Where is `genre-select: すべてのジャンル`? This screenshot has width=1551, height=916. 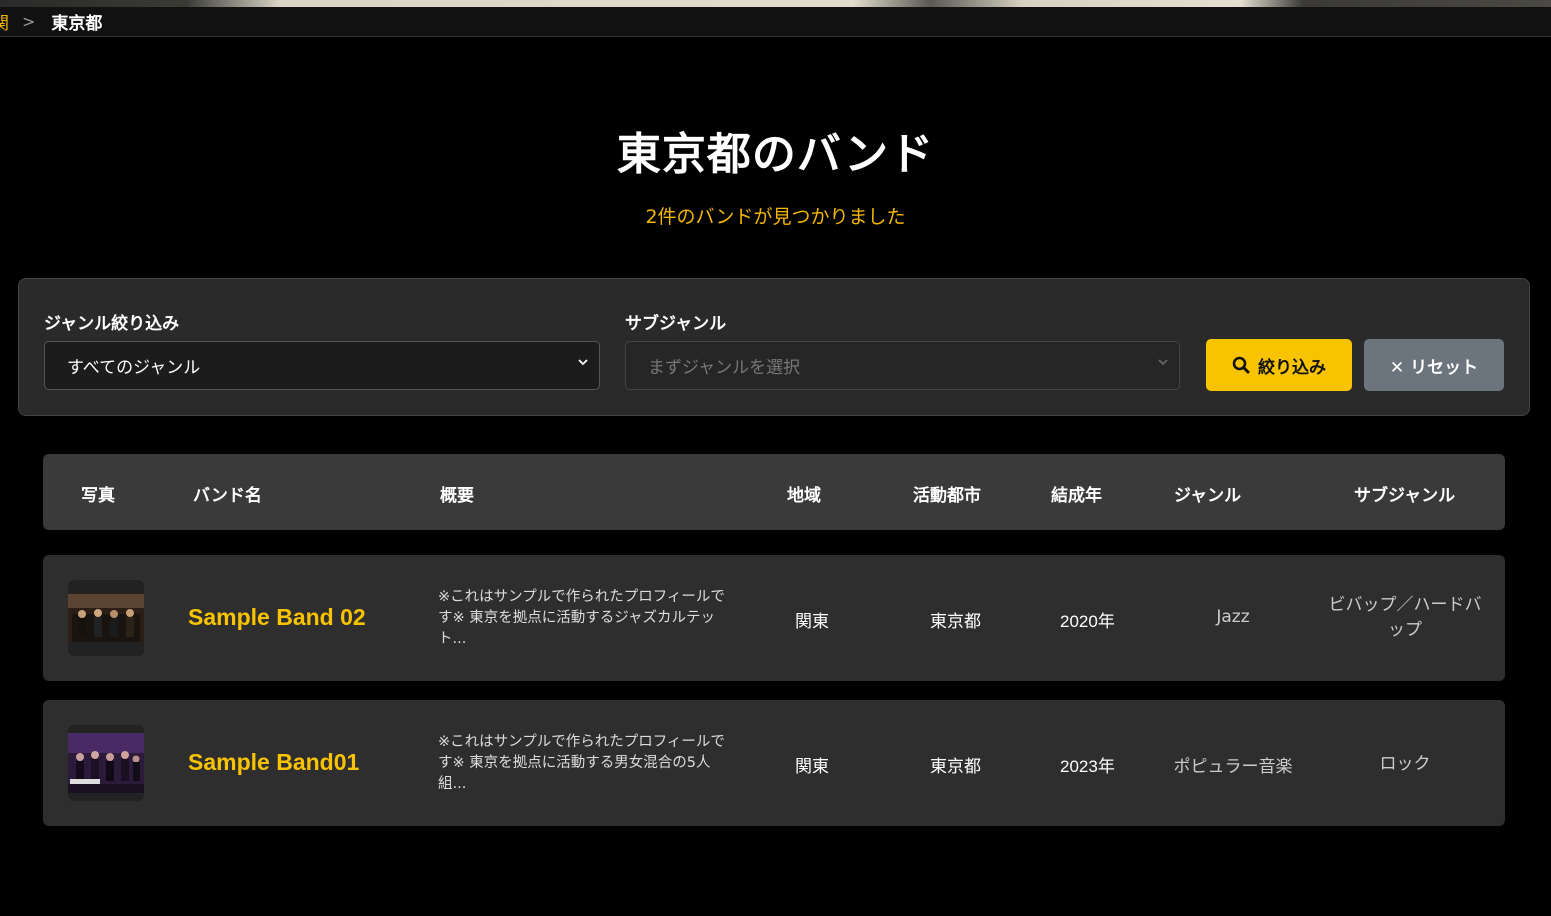 genre-select: すべてのジャンル is located at coordinates (322, 365).